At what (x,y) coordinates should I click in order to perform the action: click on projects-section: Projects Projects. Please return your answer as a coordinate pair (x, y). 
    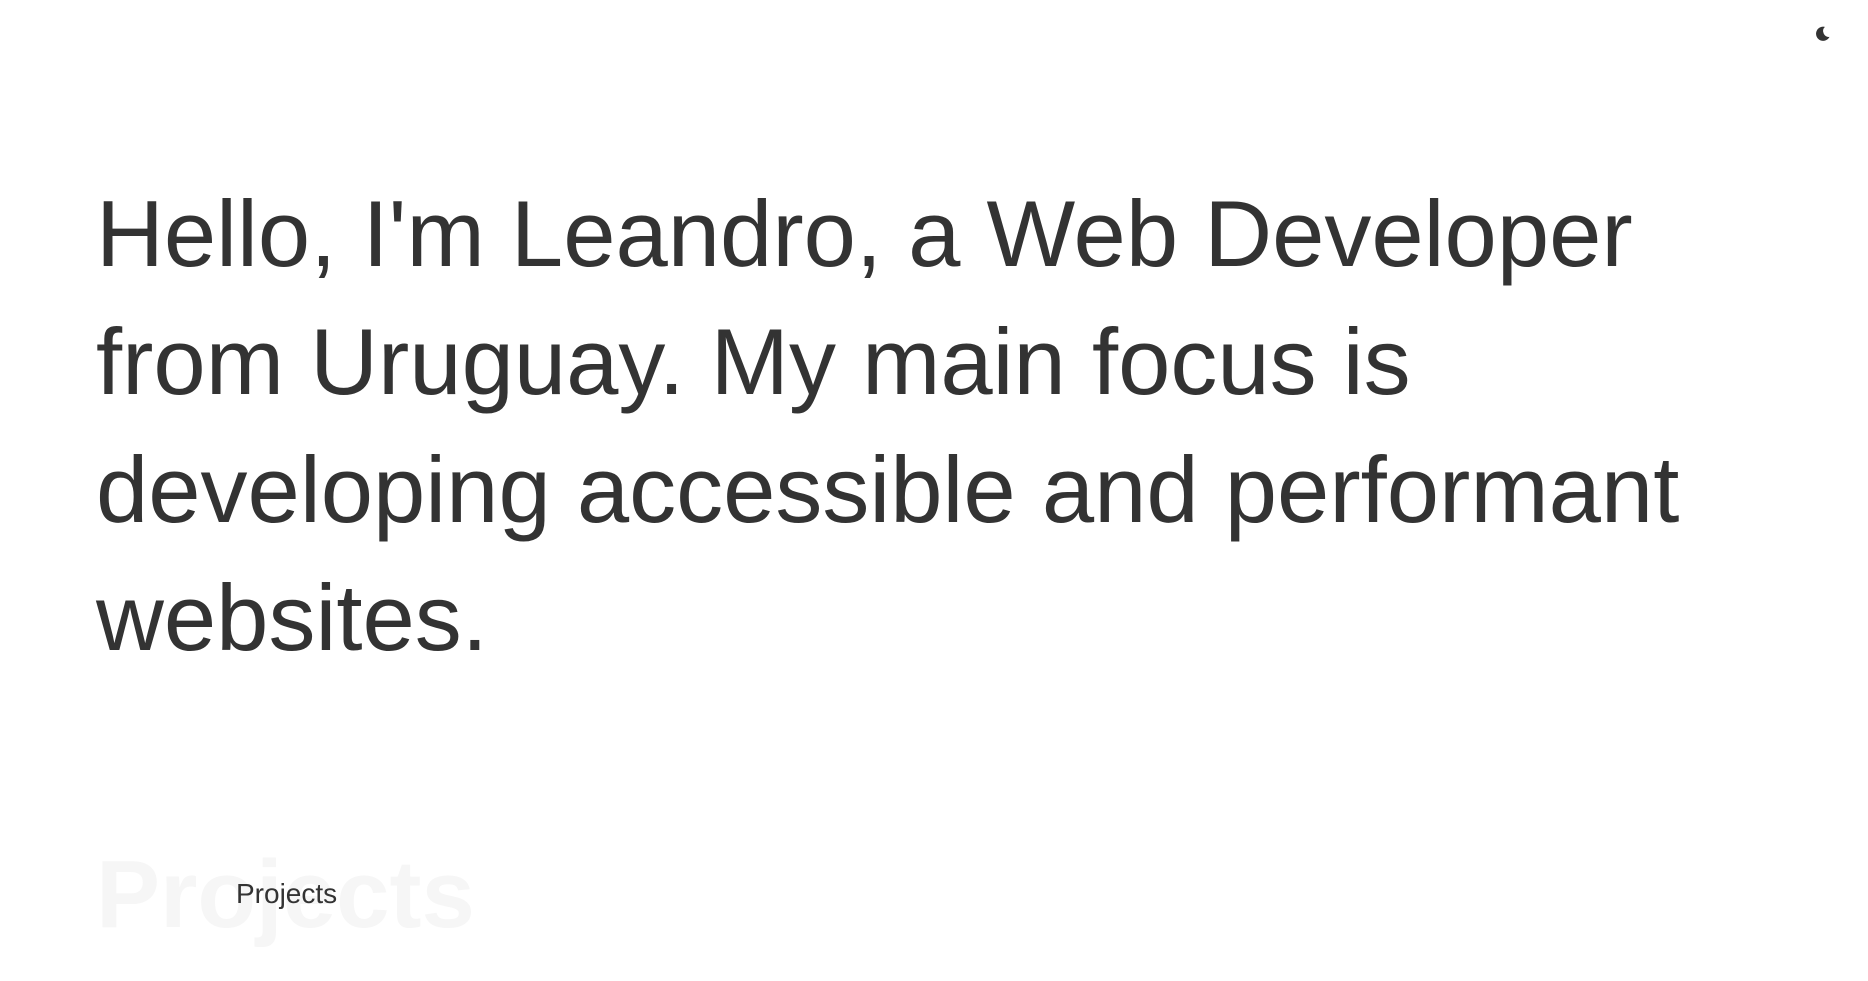
    Looking at the image, I should click on (356, 895).